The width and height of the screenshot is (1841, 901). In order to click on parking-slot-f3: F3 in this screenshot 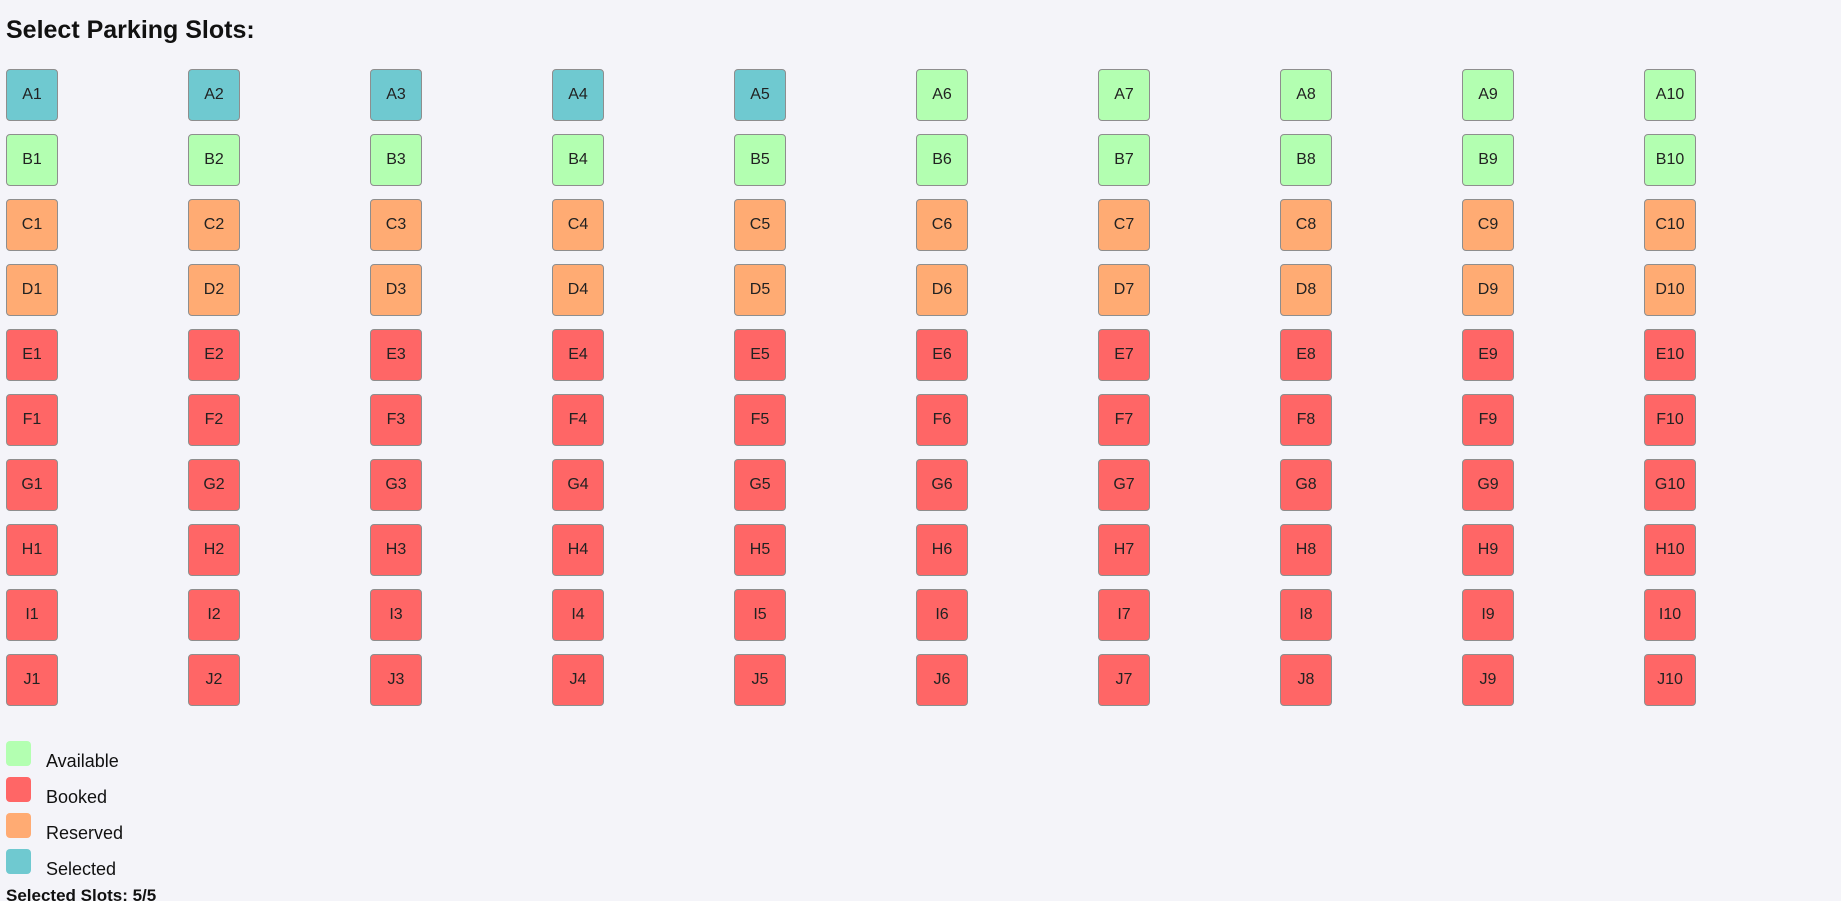, I will do `click(396, 420)`.